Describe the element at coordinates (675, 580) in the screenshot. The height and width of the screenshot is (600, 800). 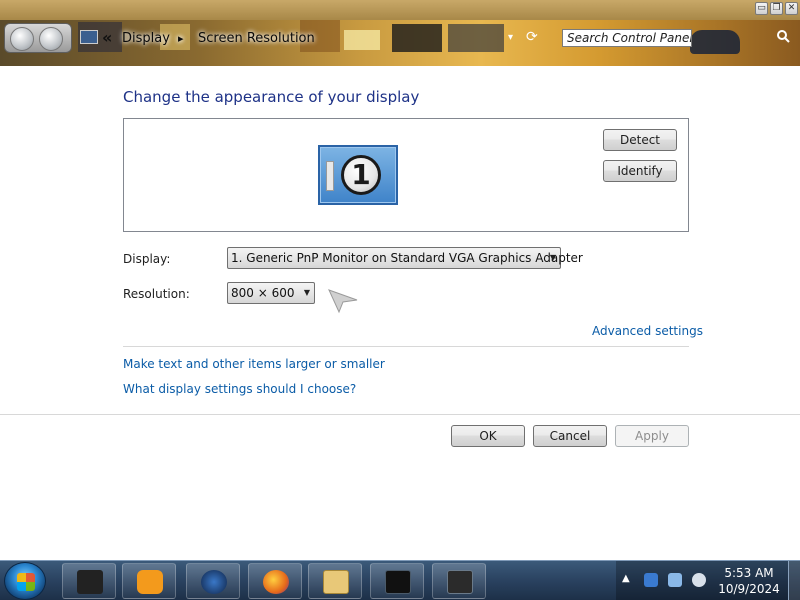
I see `action-center-icon` at that location.